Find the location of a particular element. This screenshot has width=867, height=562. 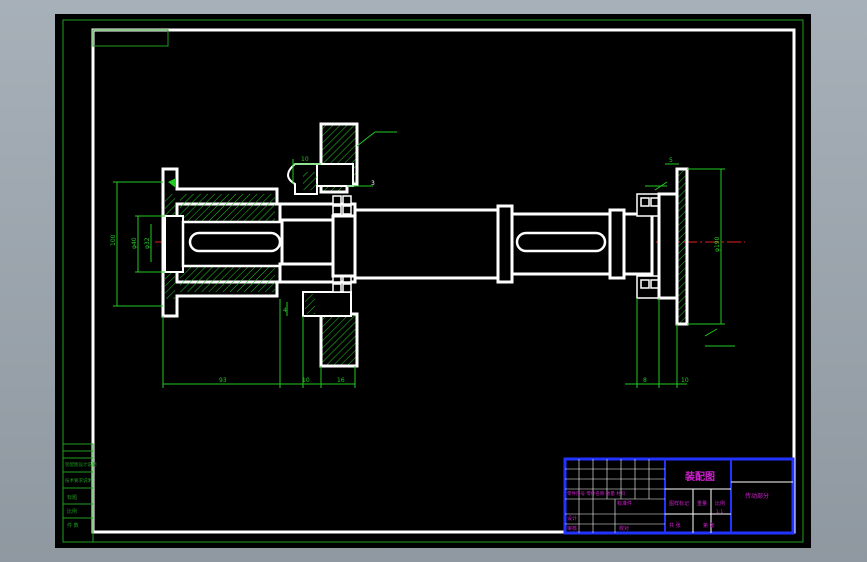

spacer is located at coordinates (344, 246).